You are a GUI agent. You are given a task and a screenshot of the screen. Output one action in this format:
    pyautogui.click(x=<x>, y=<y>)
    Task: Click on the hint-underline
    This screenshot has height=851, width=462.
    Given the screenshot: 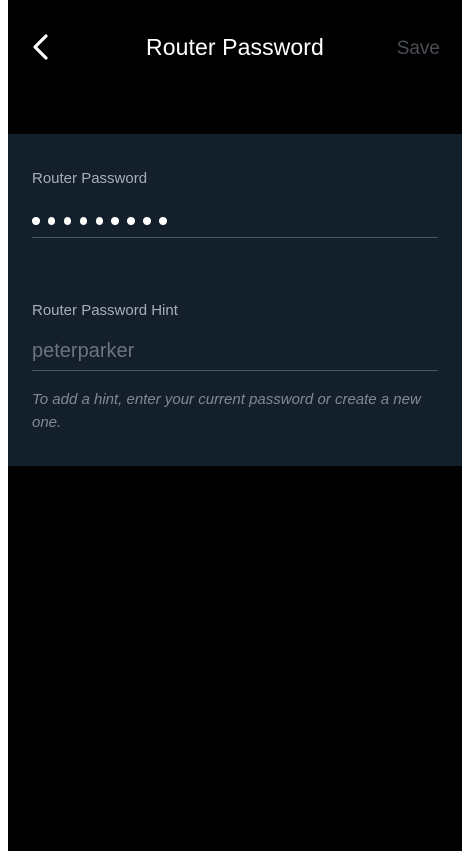 What is the action you would take?
    pyautogui.click(x=235, y=370)
    